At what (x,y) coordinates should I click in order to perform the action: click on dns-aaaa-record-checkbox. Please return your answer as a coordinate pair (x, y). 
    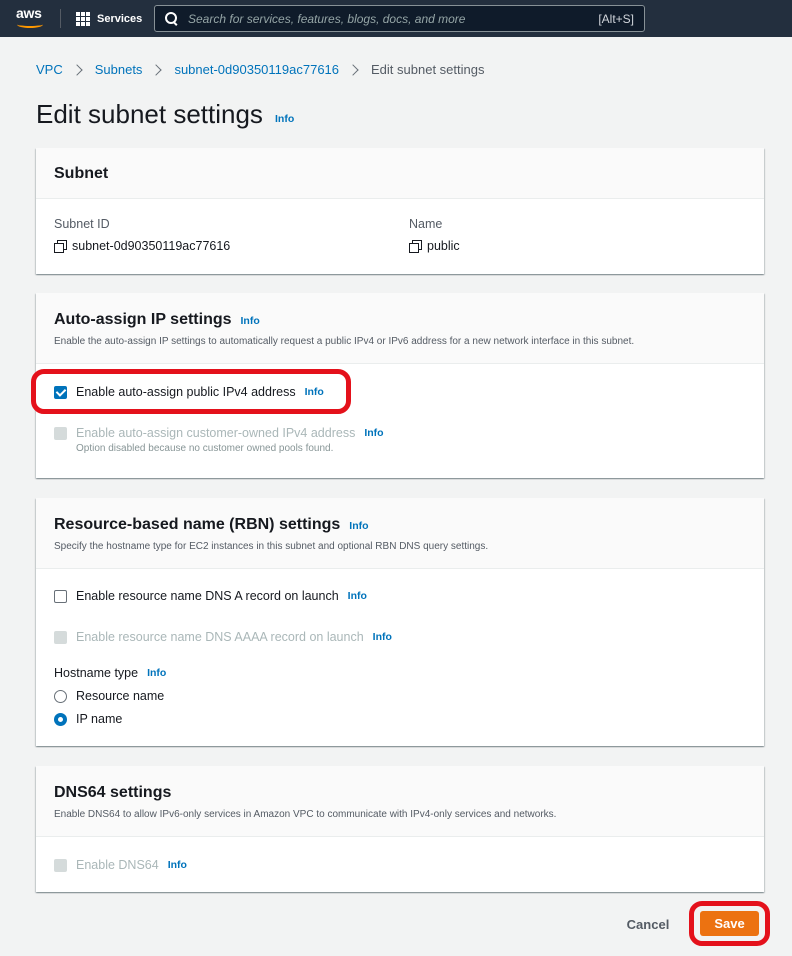
    Looking at the image, I should click on (60, 637).